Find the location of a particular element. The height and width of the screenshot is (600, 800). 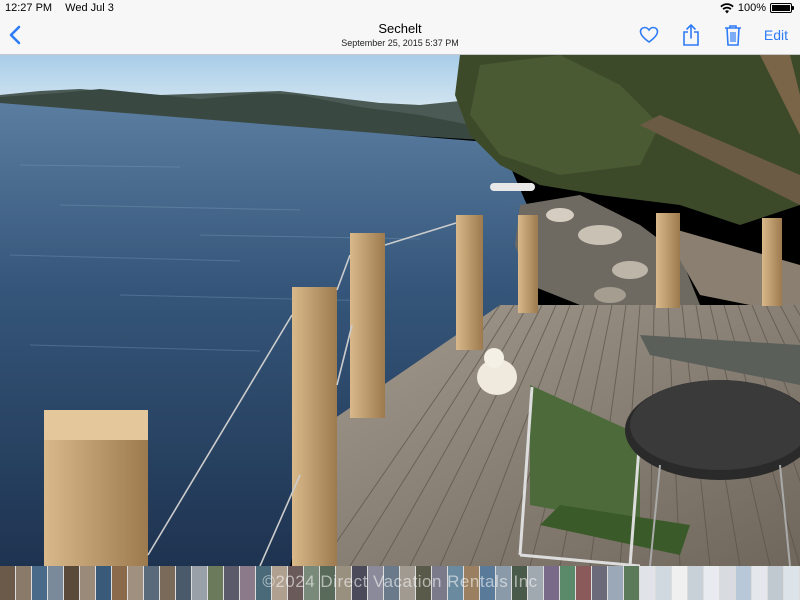

share-button is located at coordinates (691, 35).